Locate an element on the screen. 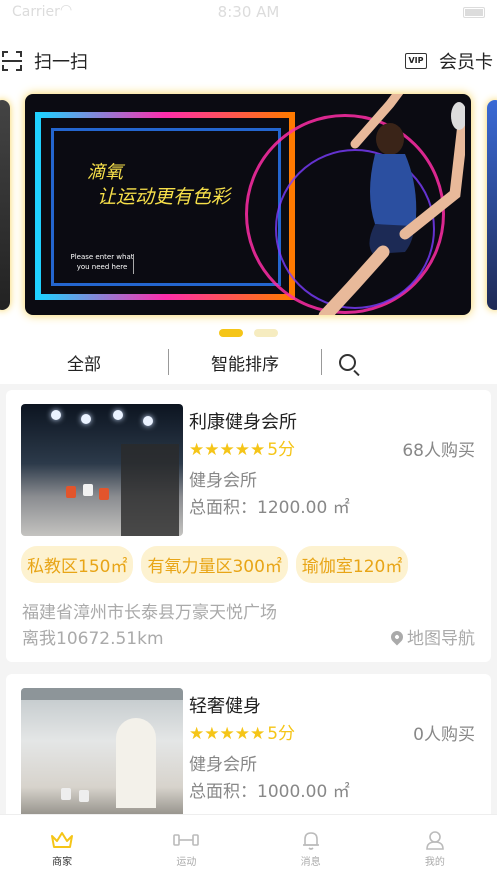 The image size is (497, 883). store-distance: 离我10672.51km is located at coordinates (93, 639).